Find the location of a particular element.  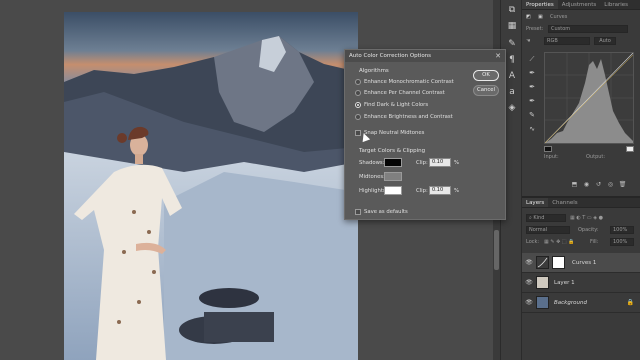

adjustment-thumbnail is located at coordinates (542, 262).